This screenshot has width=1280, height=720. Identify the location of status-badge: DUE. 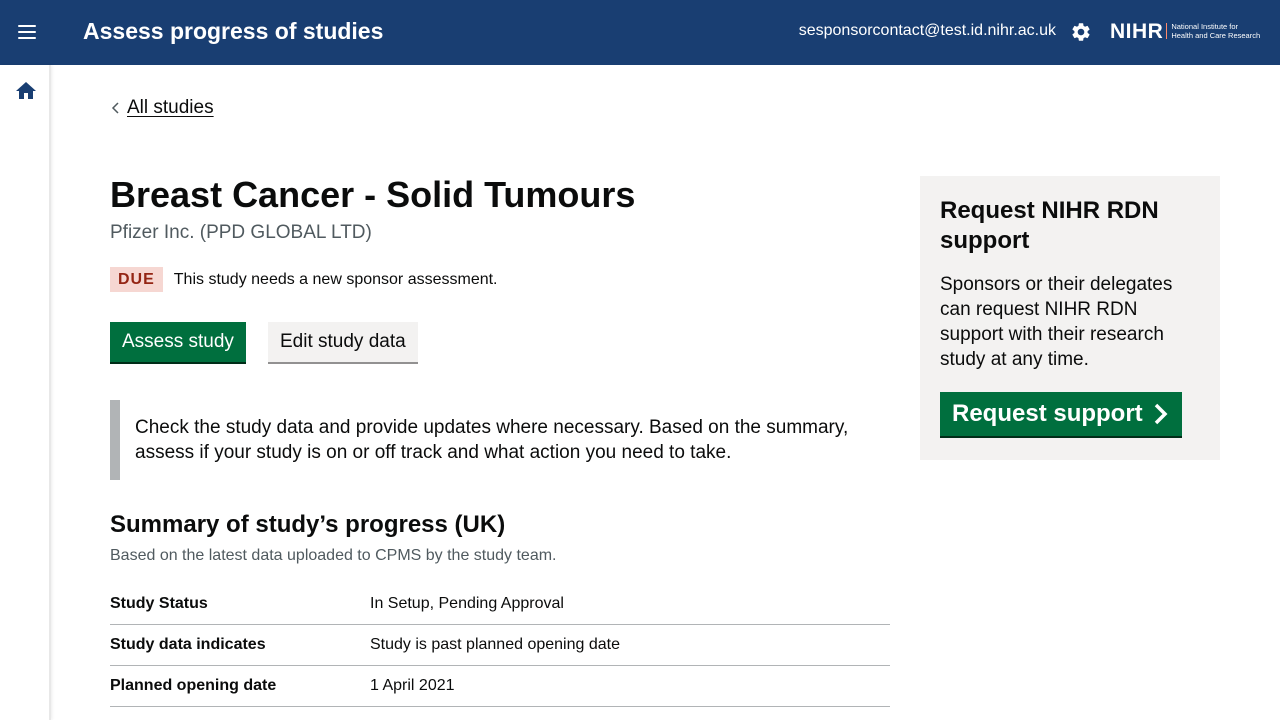
(136, 279).